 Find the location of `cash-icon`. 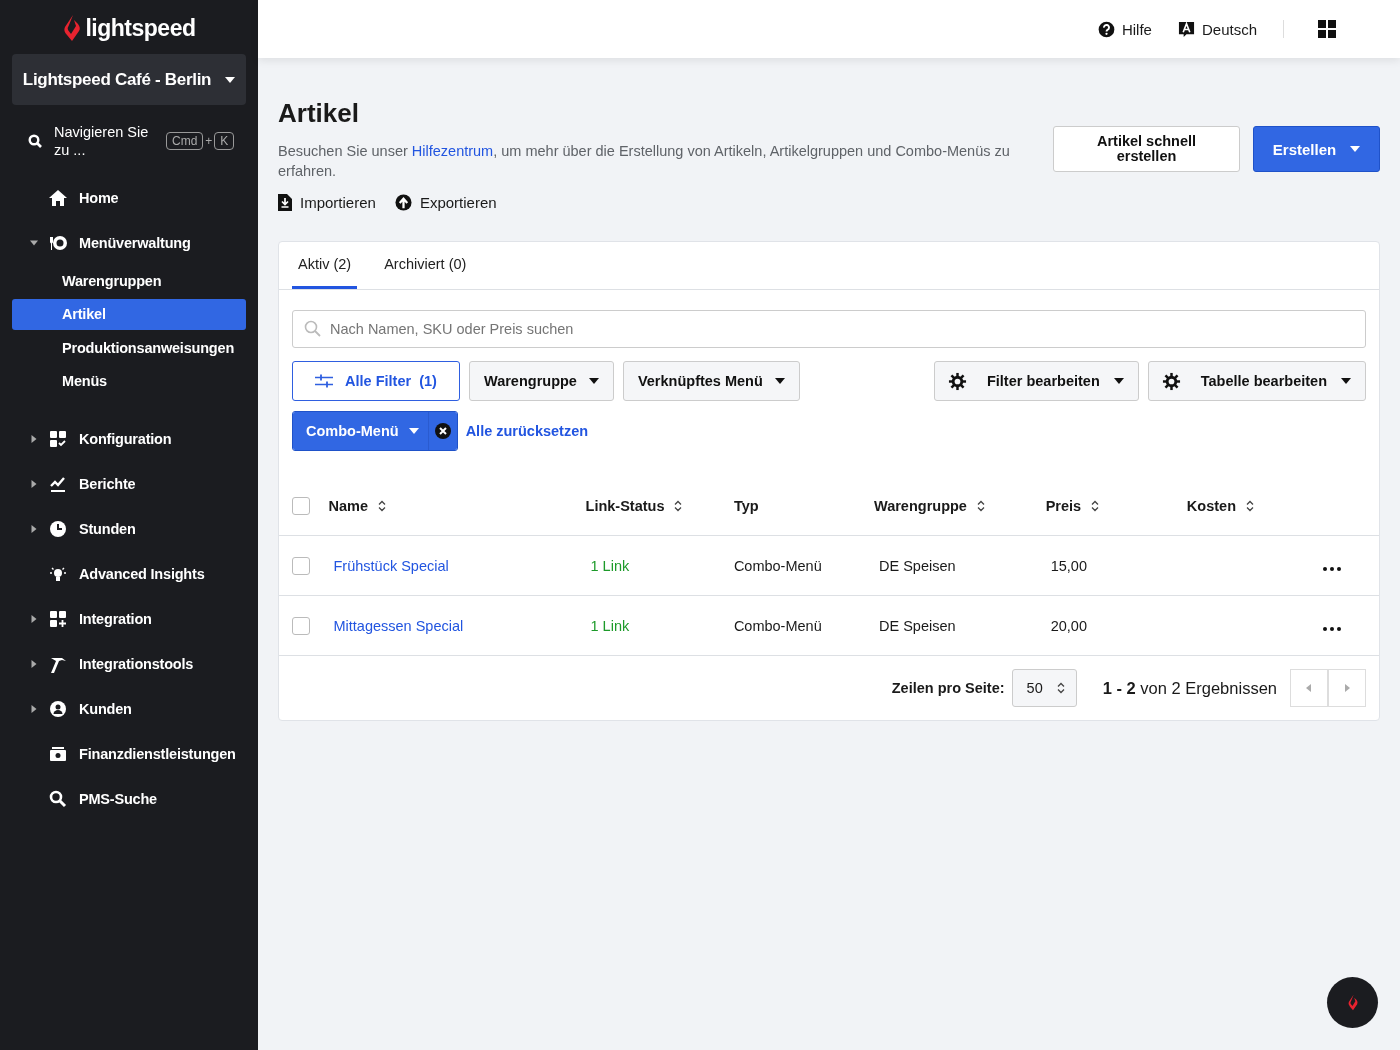

cash-icon is located at coordinates (58, 754).